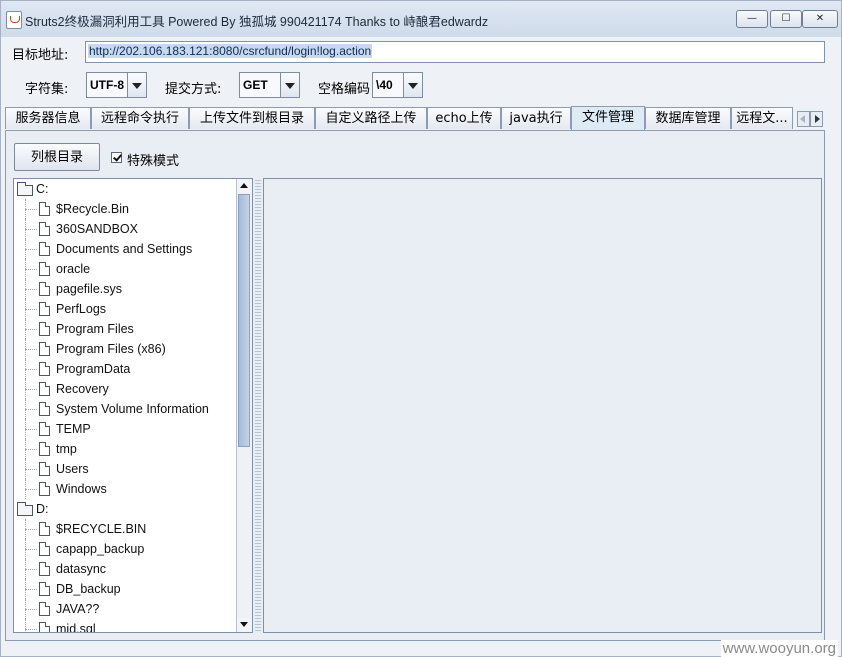 The width and height of the screenshot is (842, 657). I want to click on tab-file-manager: 文件管理, so click(608, 118).